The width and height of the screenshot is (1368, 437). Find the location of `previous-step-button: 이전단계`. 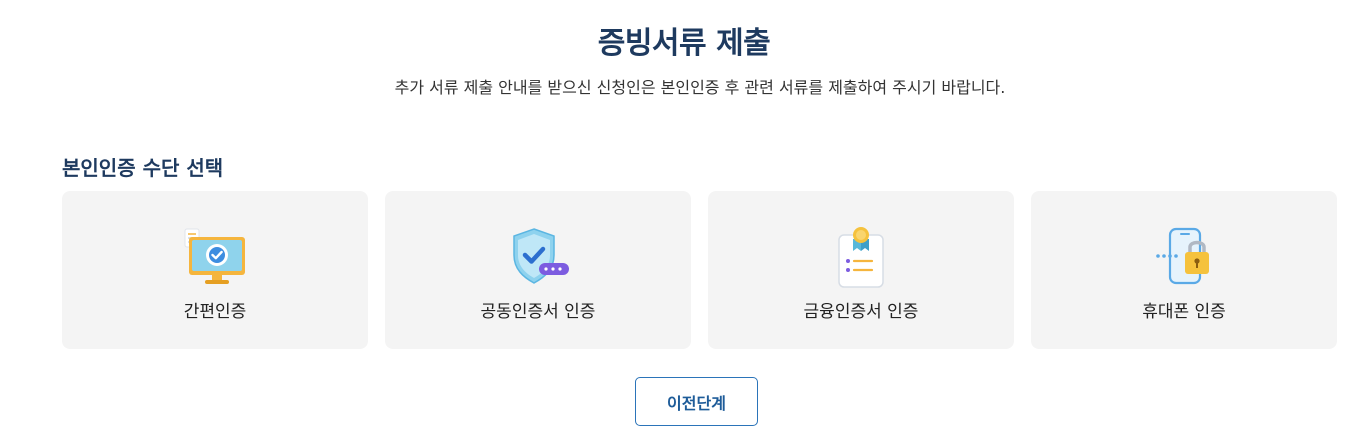

previous-step-button: 이전단계 is located at coordinates (696, 401).